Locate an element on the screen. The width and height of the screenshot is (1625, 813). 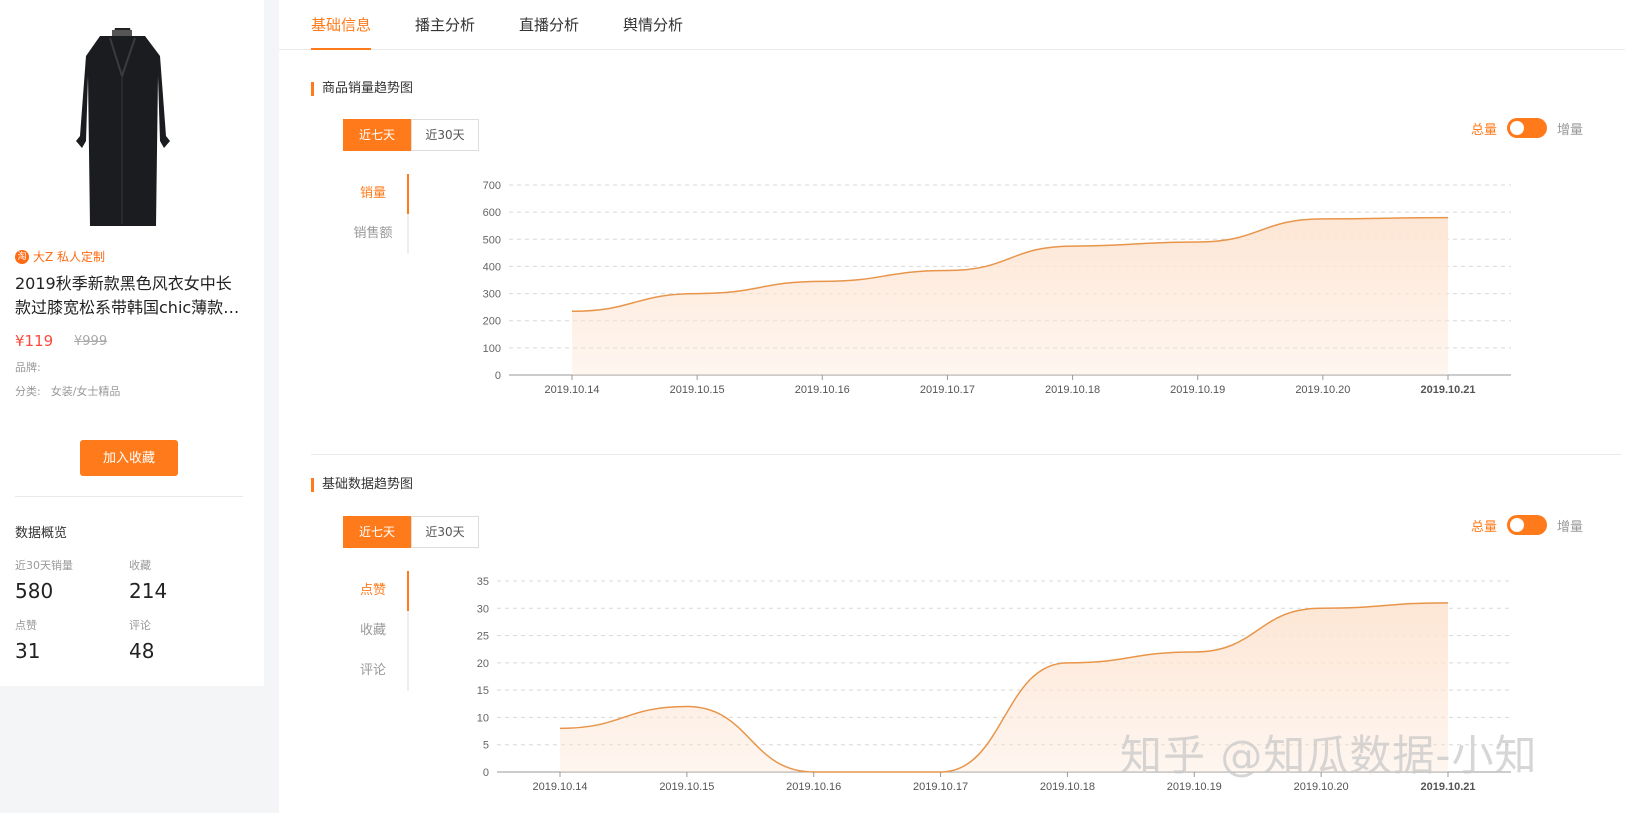
basic-trend-title: 基础数据趋势图 is located at coordinates (362, 485).